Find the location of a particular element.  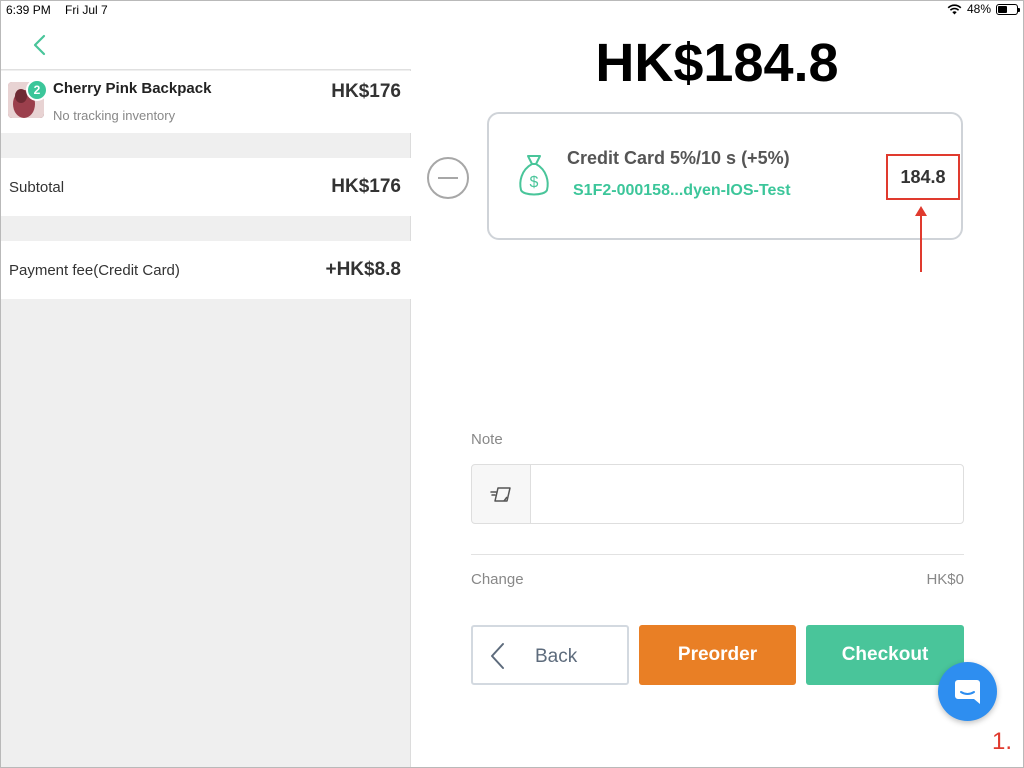

quantity-badge: 2 is located at coordinates (37, 90).